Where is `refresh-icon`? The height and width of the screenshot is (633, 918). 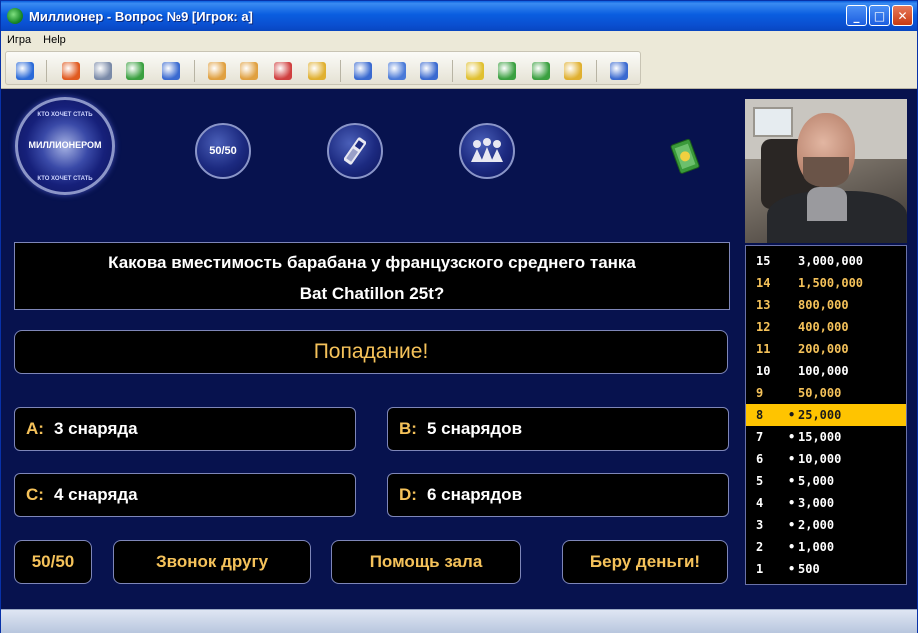 refresh-icon is located at coordinates (25, 71).